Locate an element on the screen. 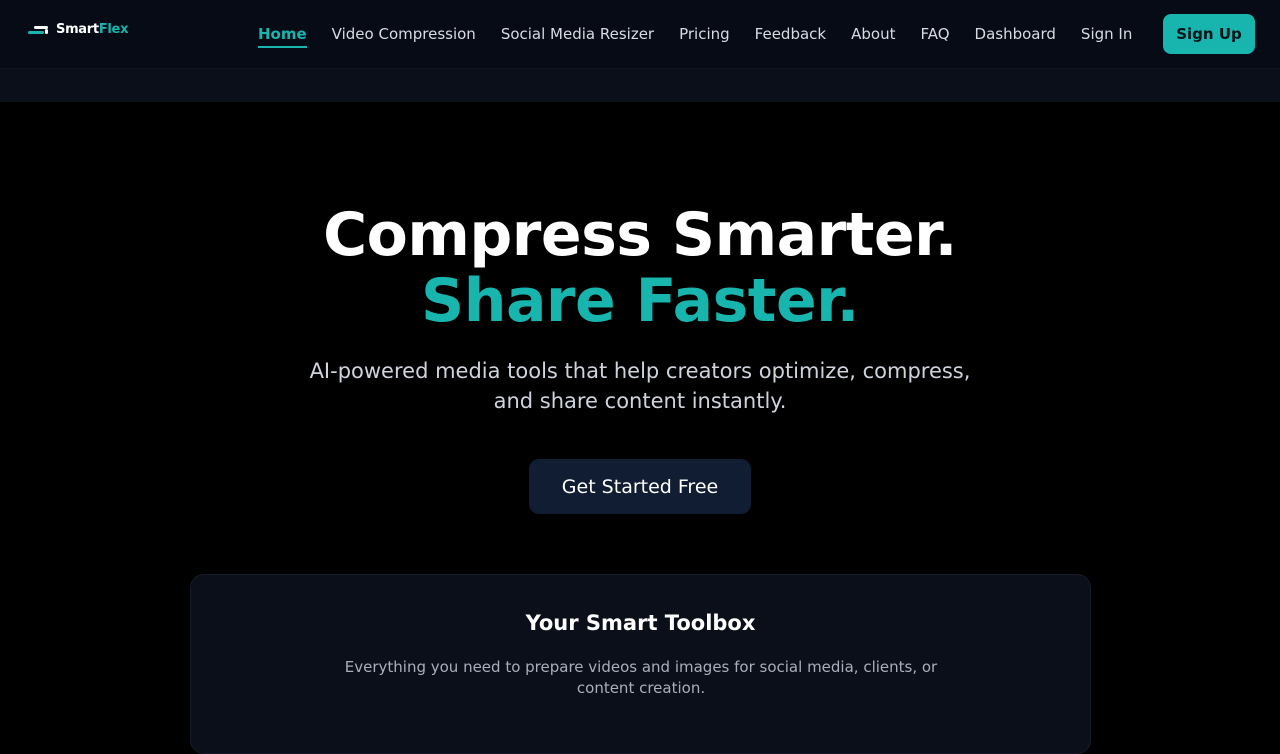 This screenshot has width=1280, height=754. brand-logo: SmartFlex is located at coordinates (78, 29).